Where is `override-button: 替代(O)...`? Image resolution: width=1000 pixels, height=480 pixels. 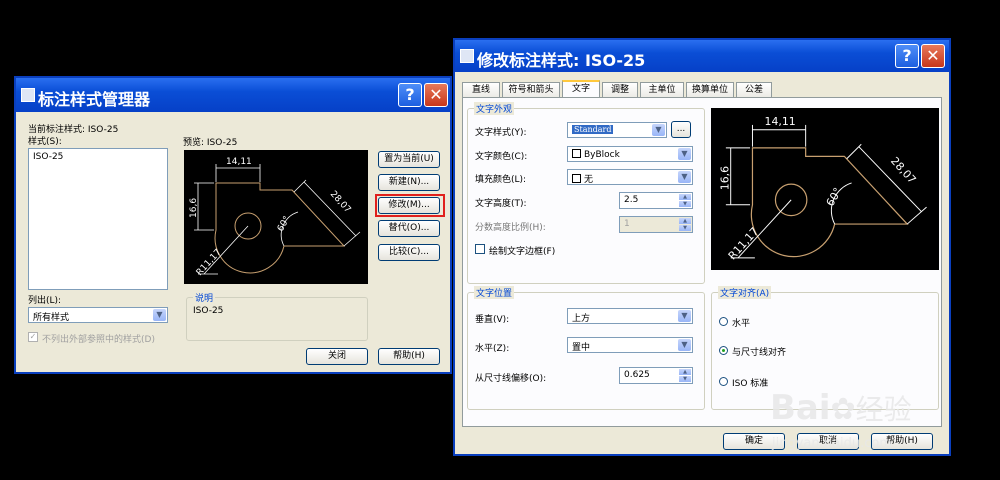 override-button: 替代(O)... is located at coordinates (409, 228).